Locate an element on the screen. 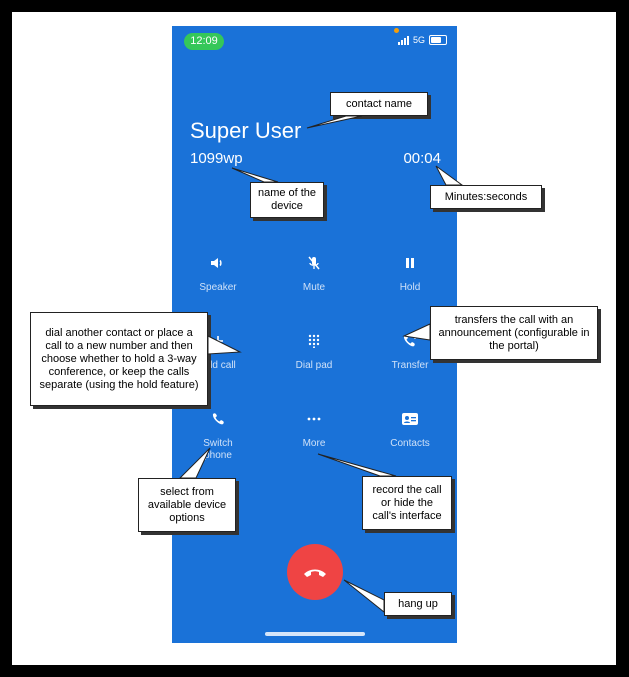 Image resolution: width=629 pixels, height=677 pixels. signal-icon is located at coordinates (403, 40).